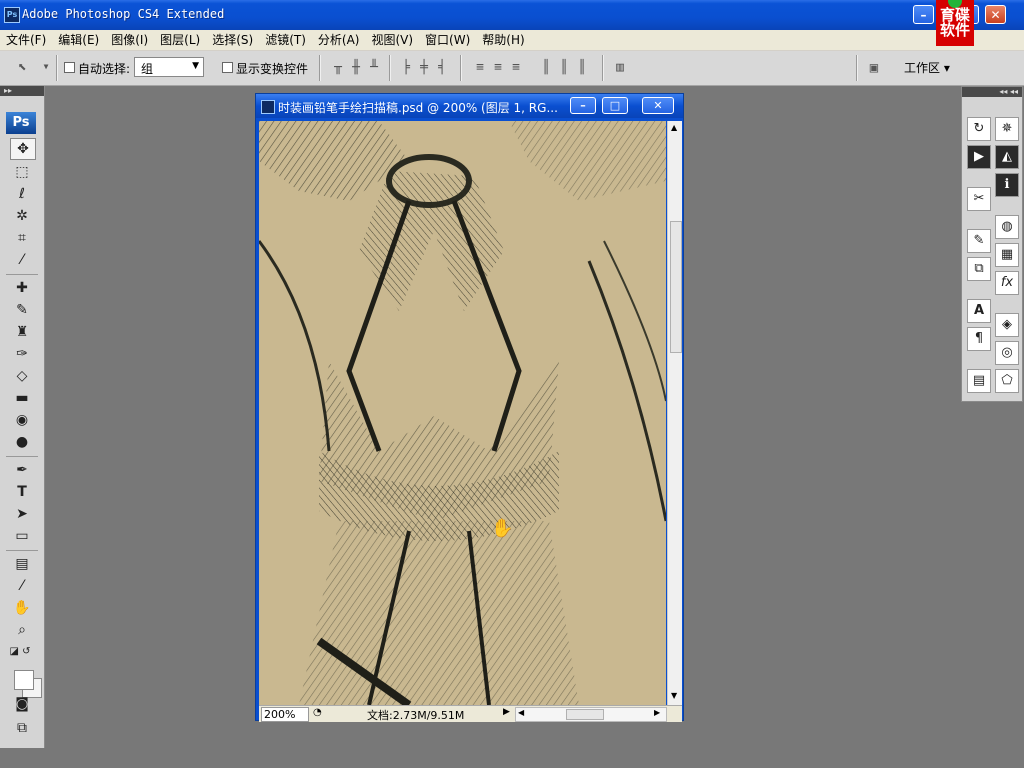 The height and width of the screenshot is (768, 1024). Describe the element at coordinates (374, 68) in the screenshot. I see `align-bottom-icon: ╨` at that location.